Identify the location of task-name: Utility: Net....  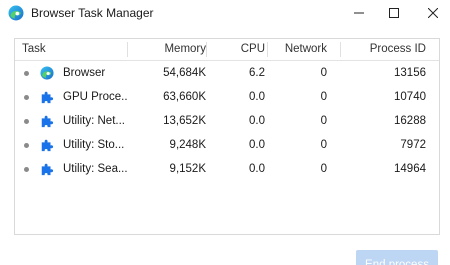
(94, 121).